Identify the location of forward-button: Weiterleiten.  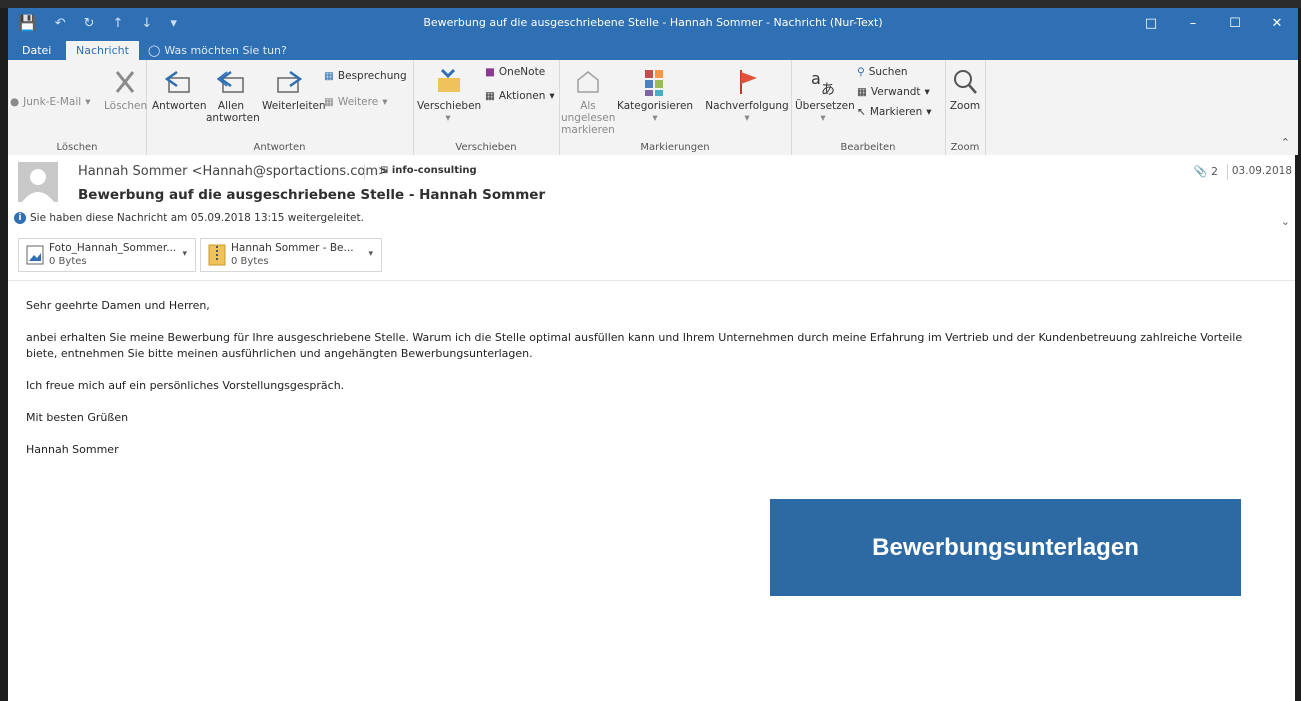
(294, 89).